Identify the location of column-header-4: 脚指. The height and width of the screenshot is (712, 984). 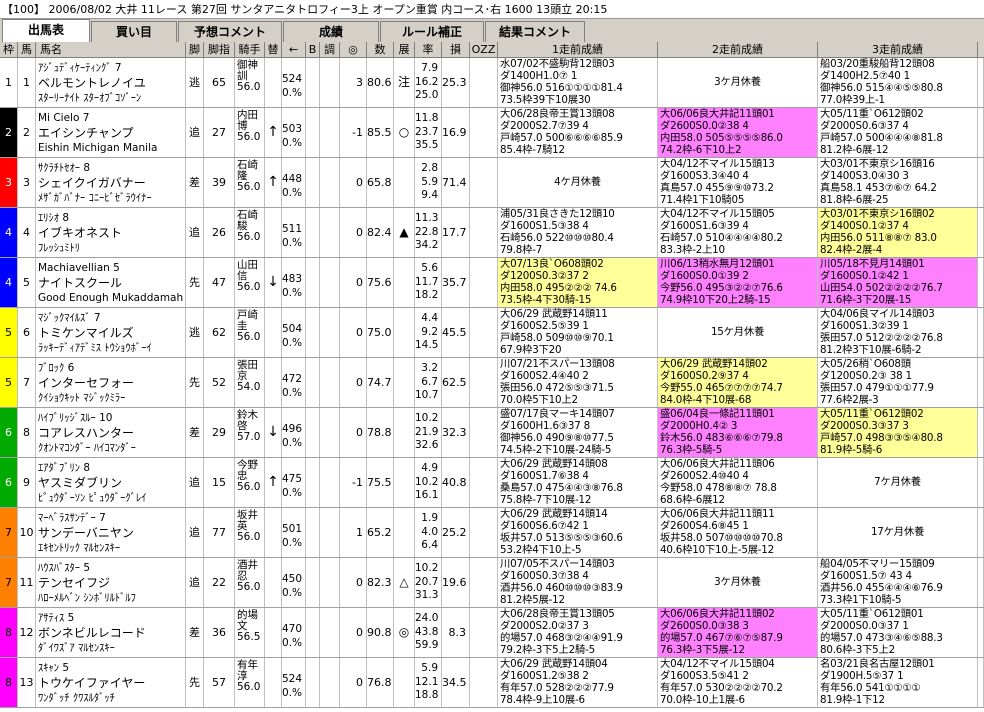
(219, 50).